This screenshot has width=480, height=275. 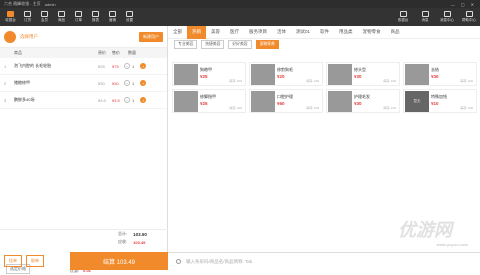 I want to click on category-tab: 软件, so click(x=324, y=32).